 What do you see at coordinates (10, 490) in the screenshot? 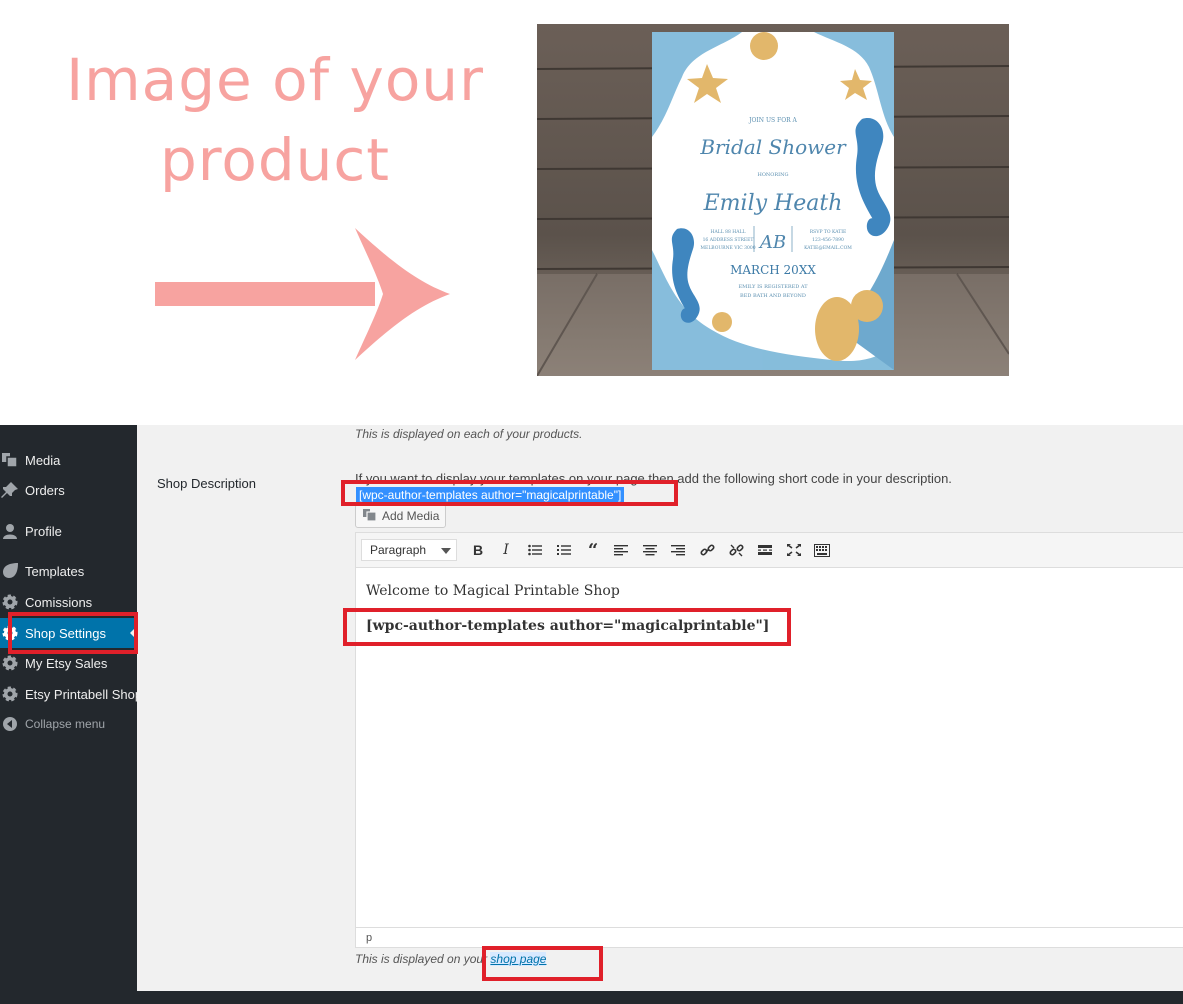
I see `pin-icon` at bounding box center [10, 490].